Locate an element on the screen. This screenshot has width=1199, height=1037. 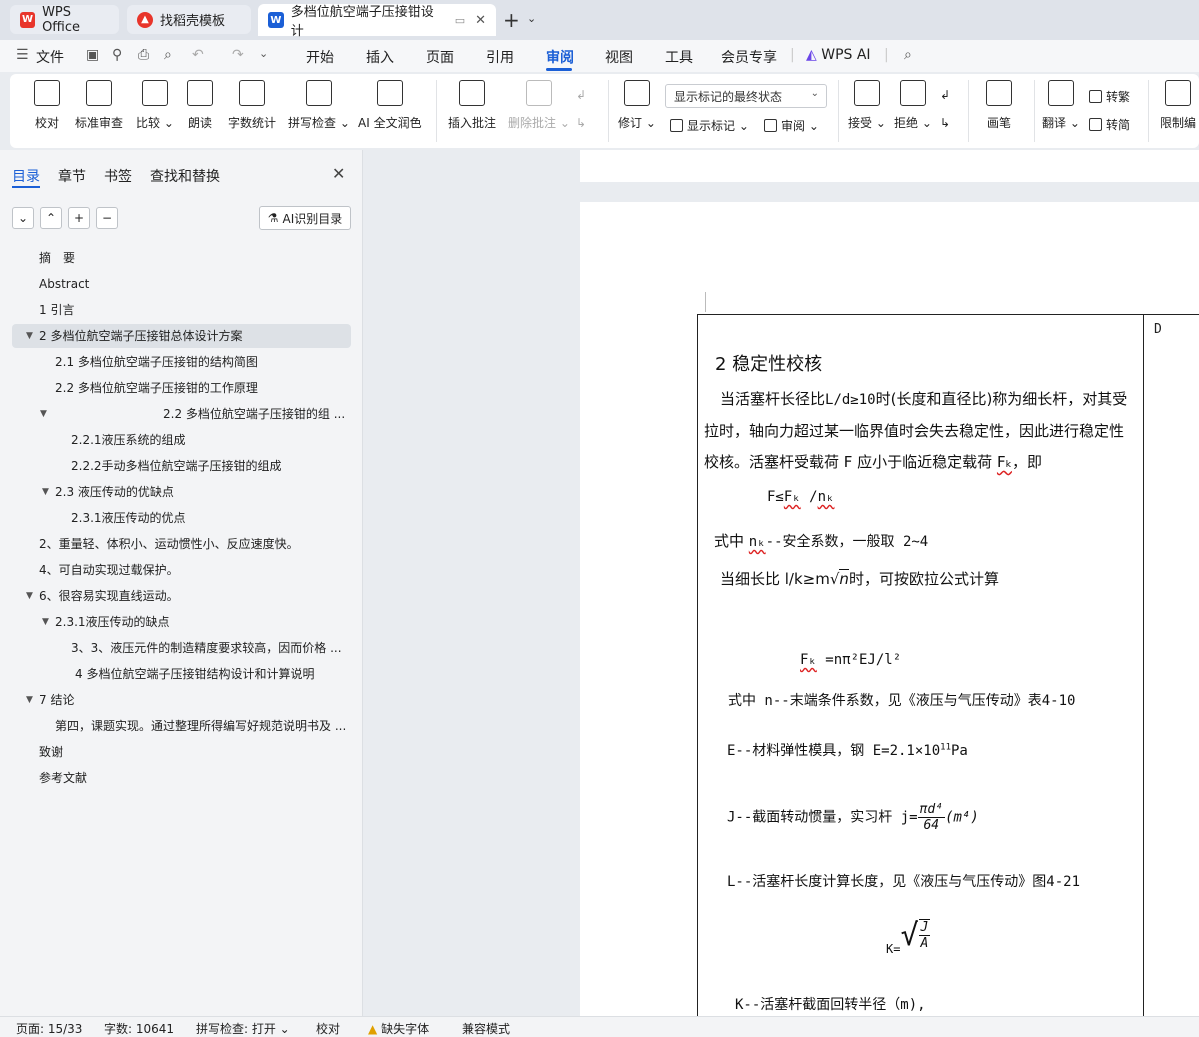
toc-item: 2.3.1液压传动的优点 is located at coordinates (175, 518).